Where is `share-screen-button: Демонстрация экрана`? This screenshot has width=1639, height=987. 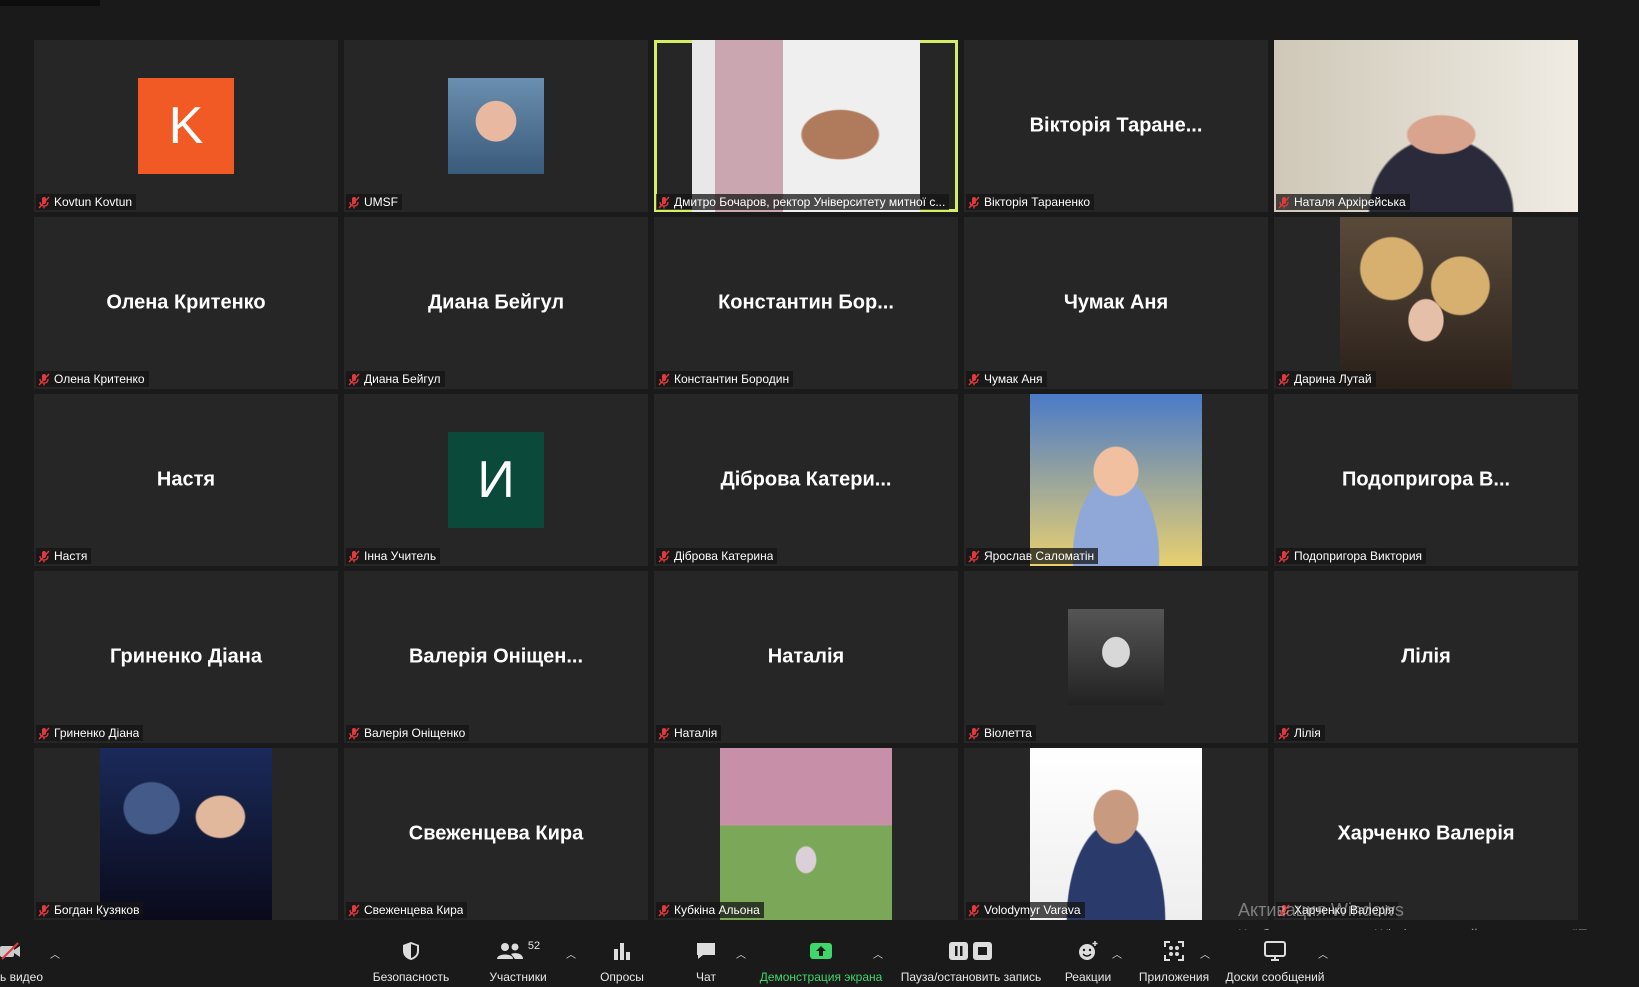 share-screen-button: Демонстрация экрана is located at coordinates (821, 960).